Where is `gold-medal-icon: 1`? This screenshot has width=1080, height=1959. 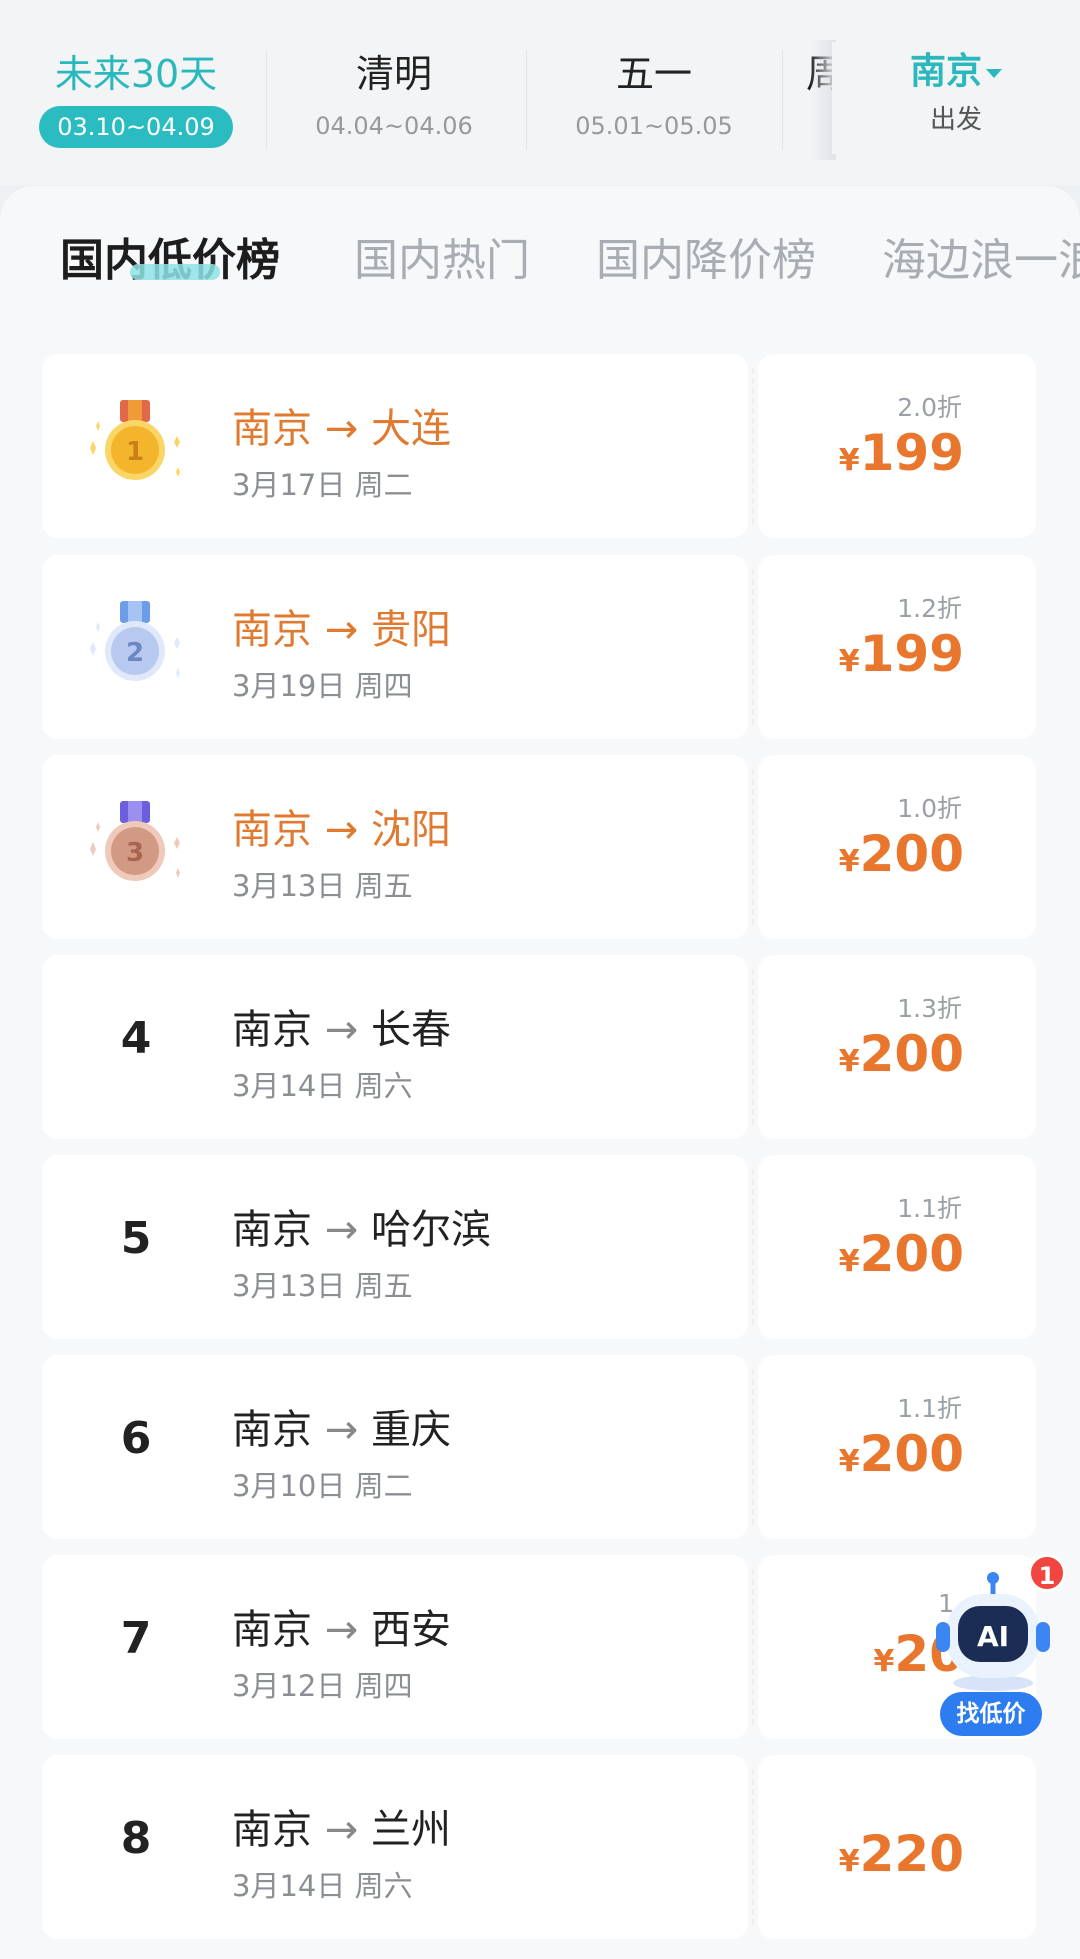
gold-medal-icon: 1 is located at coordinates (135, 440).